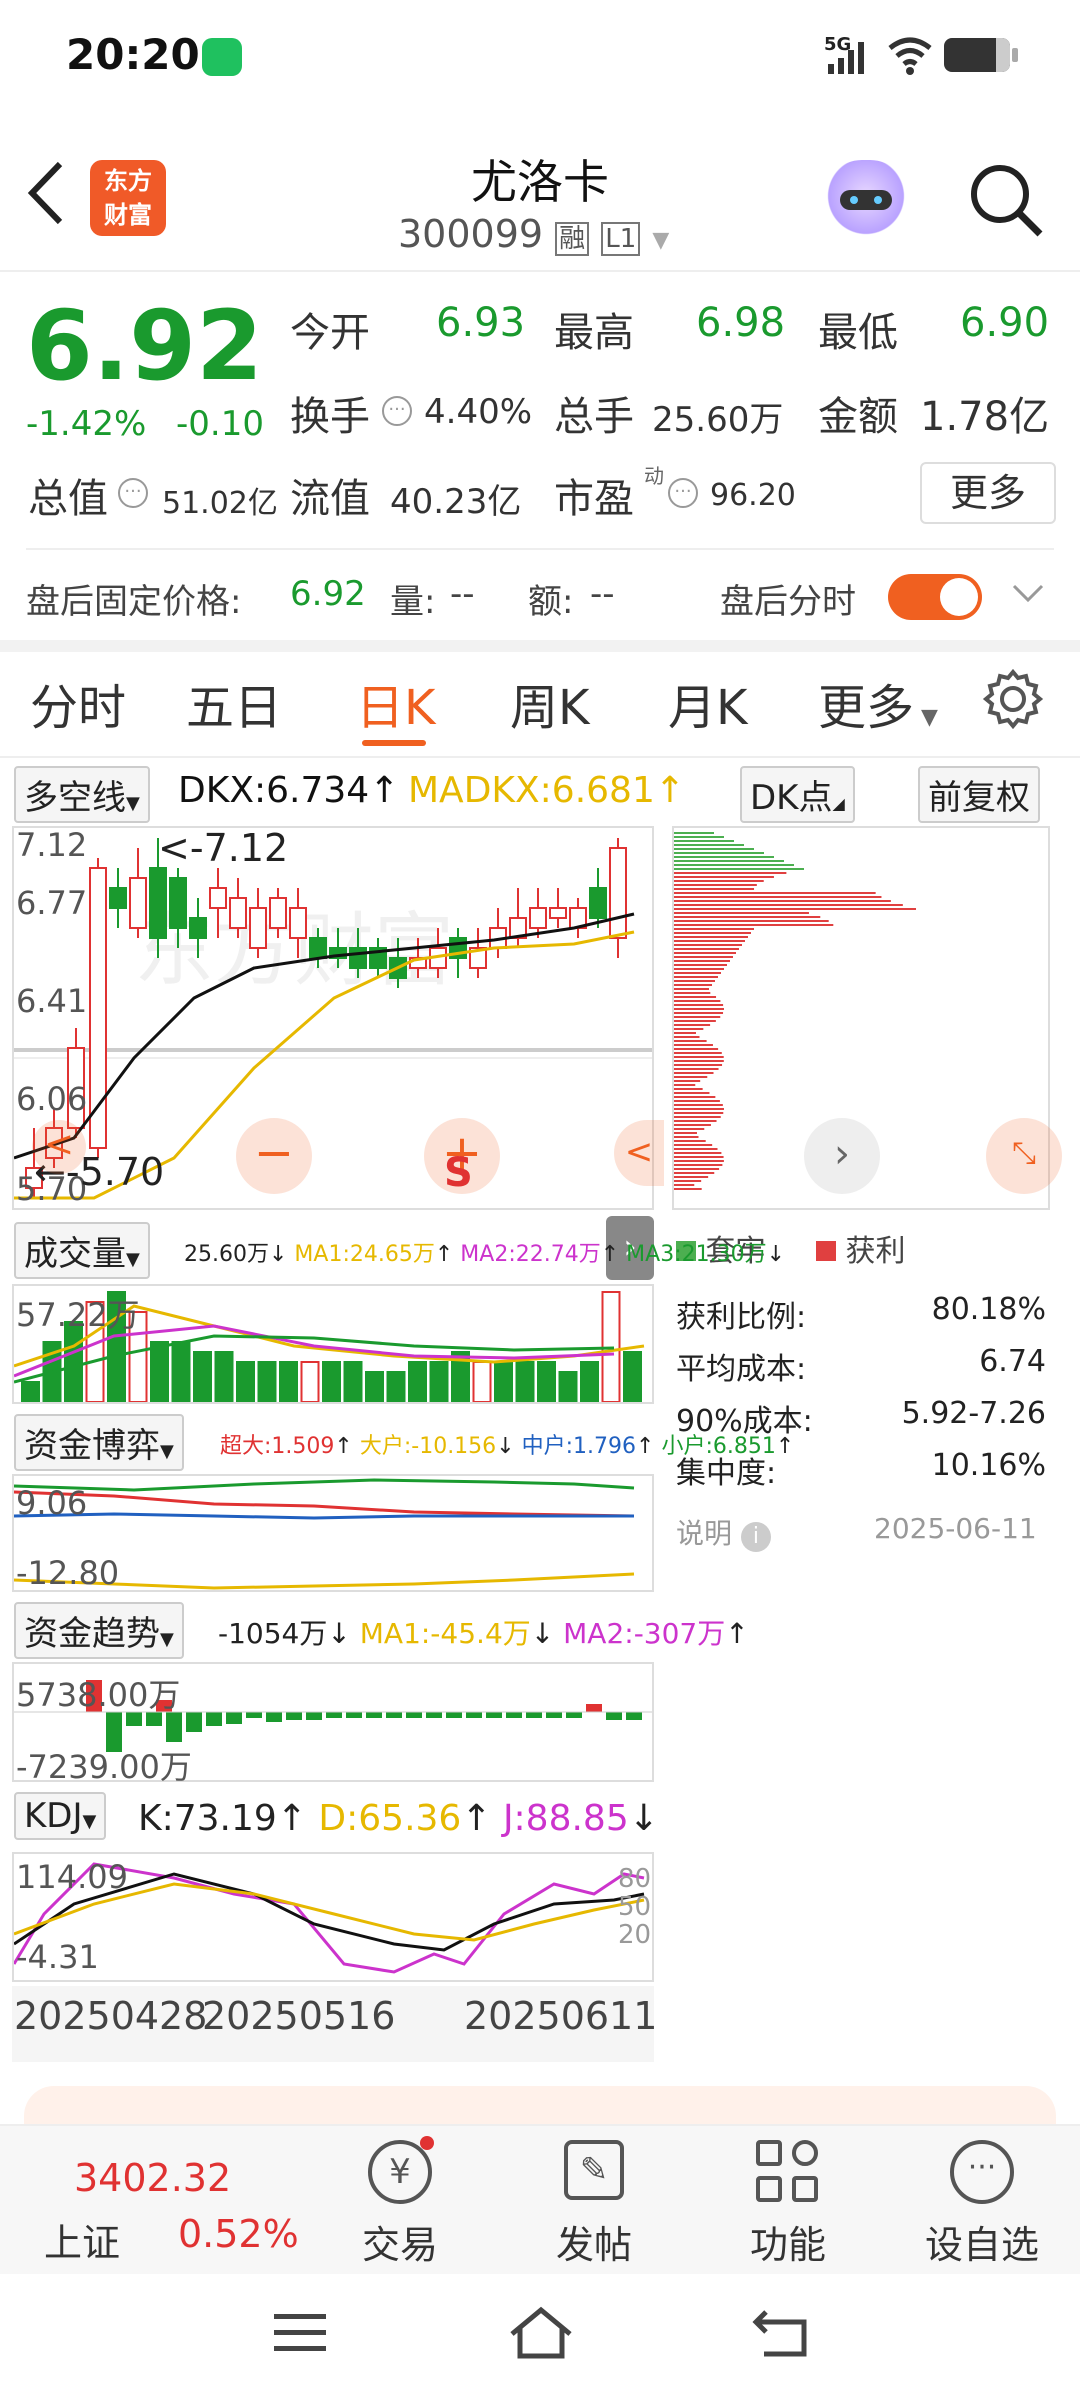 This screenshot has width=1080, height=2400. Describe the element at coordinates (866, 200) in the screenshot. I see `robot-avatar` at that location.